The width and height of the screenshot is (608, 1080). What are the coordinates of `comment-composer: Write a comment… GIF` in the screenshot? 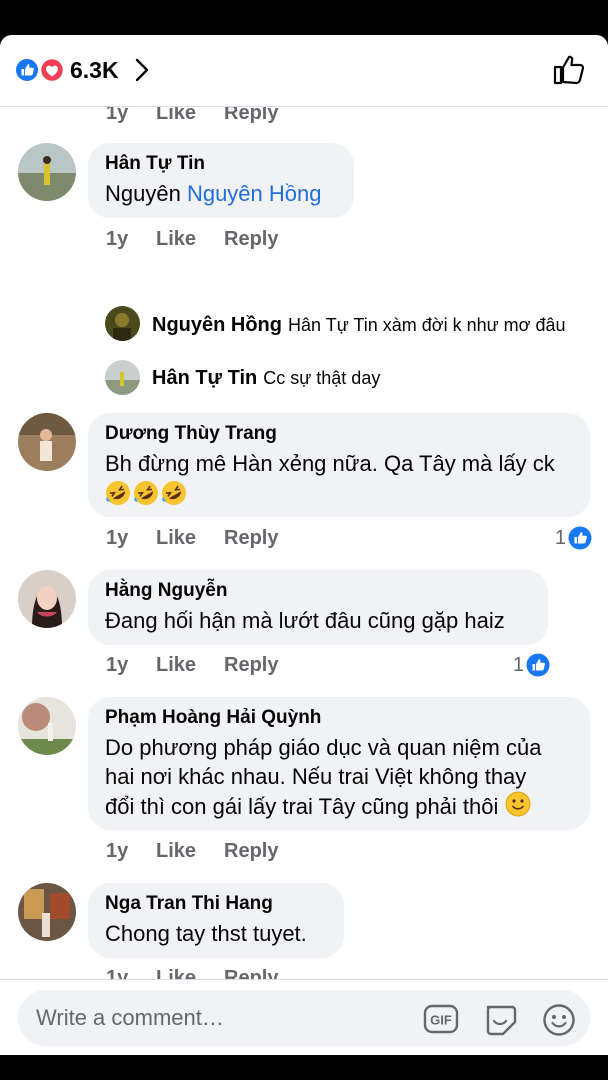 It's located at (304, 1017).